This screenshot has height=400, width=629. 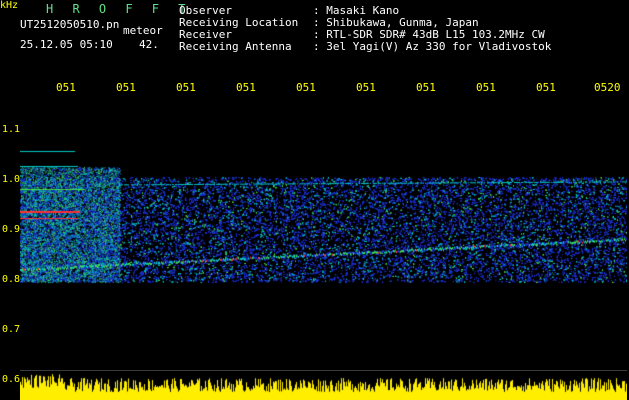 What do you see at coordinates (11, 229) in the screenshot?
I see `y-tick-label: 0.9` at bounding box center [11, 229].